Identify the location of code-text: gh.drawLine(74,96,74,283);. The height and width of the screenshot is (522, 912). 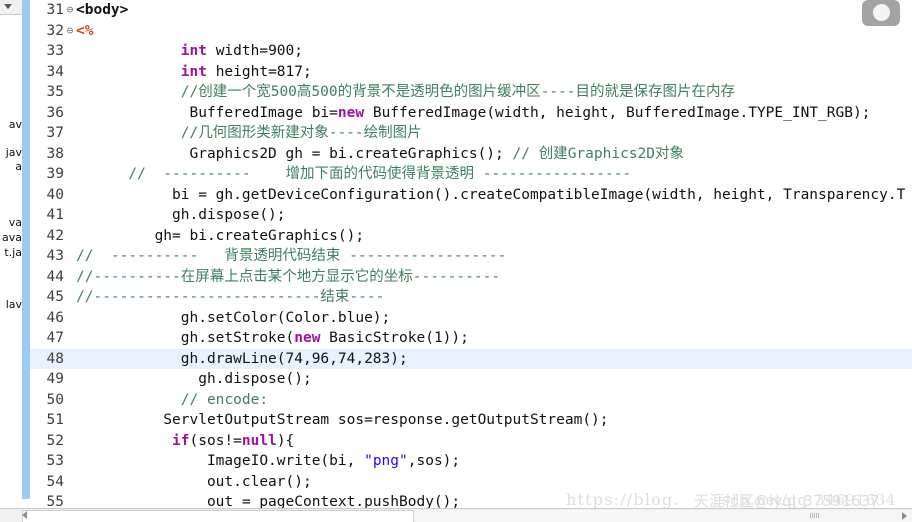
(242, 359).